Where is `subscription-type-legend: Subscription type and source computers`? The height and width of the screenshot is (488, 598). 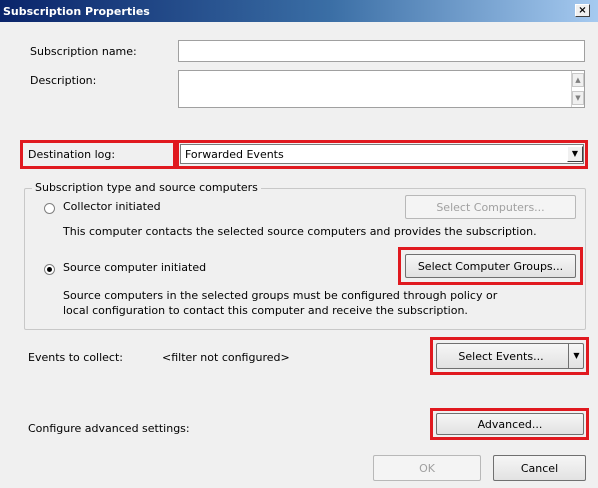 subscription-type-legend: Subscription type and source computers is located at coordinates (146, 187).